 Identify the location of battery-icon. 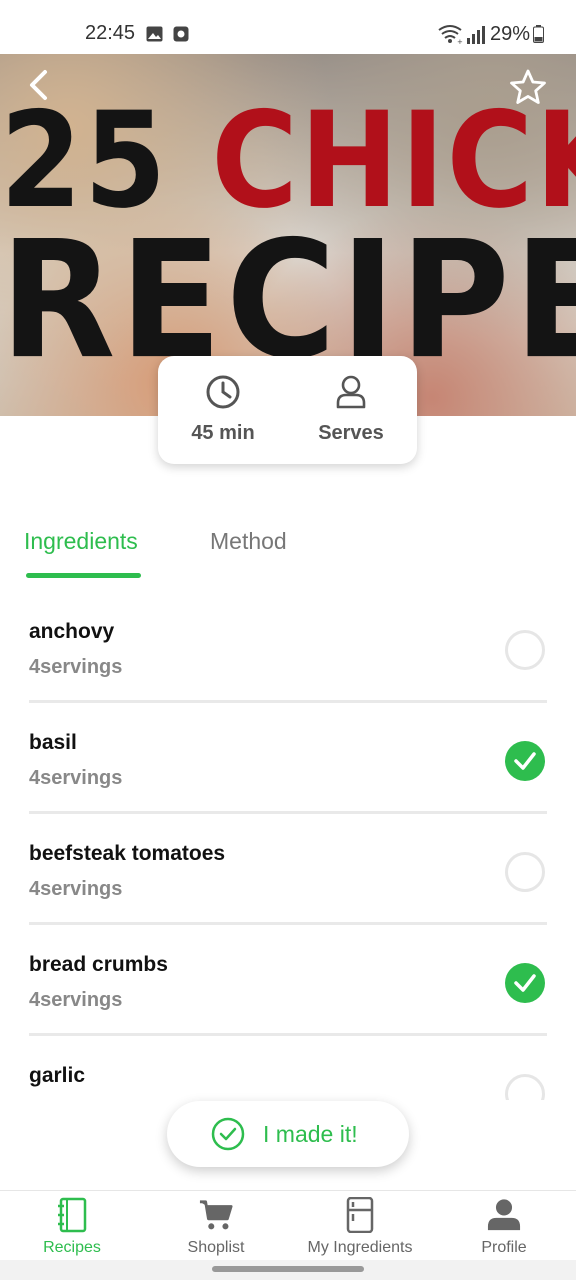
(538, 34).